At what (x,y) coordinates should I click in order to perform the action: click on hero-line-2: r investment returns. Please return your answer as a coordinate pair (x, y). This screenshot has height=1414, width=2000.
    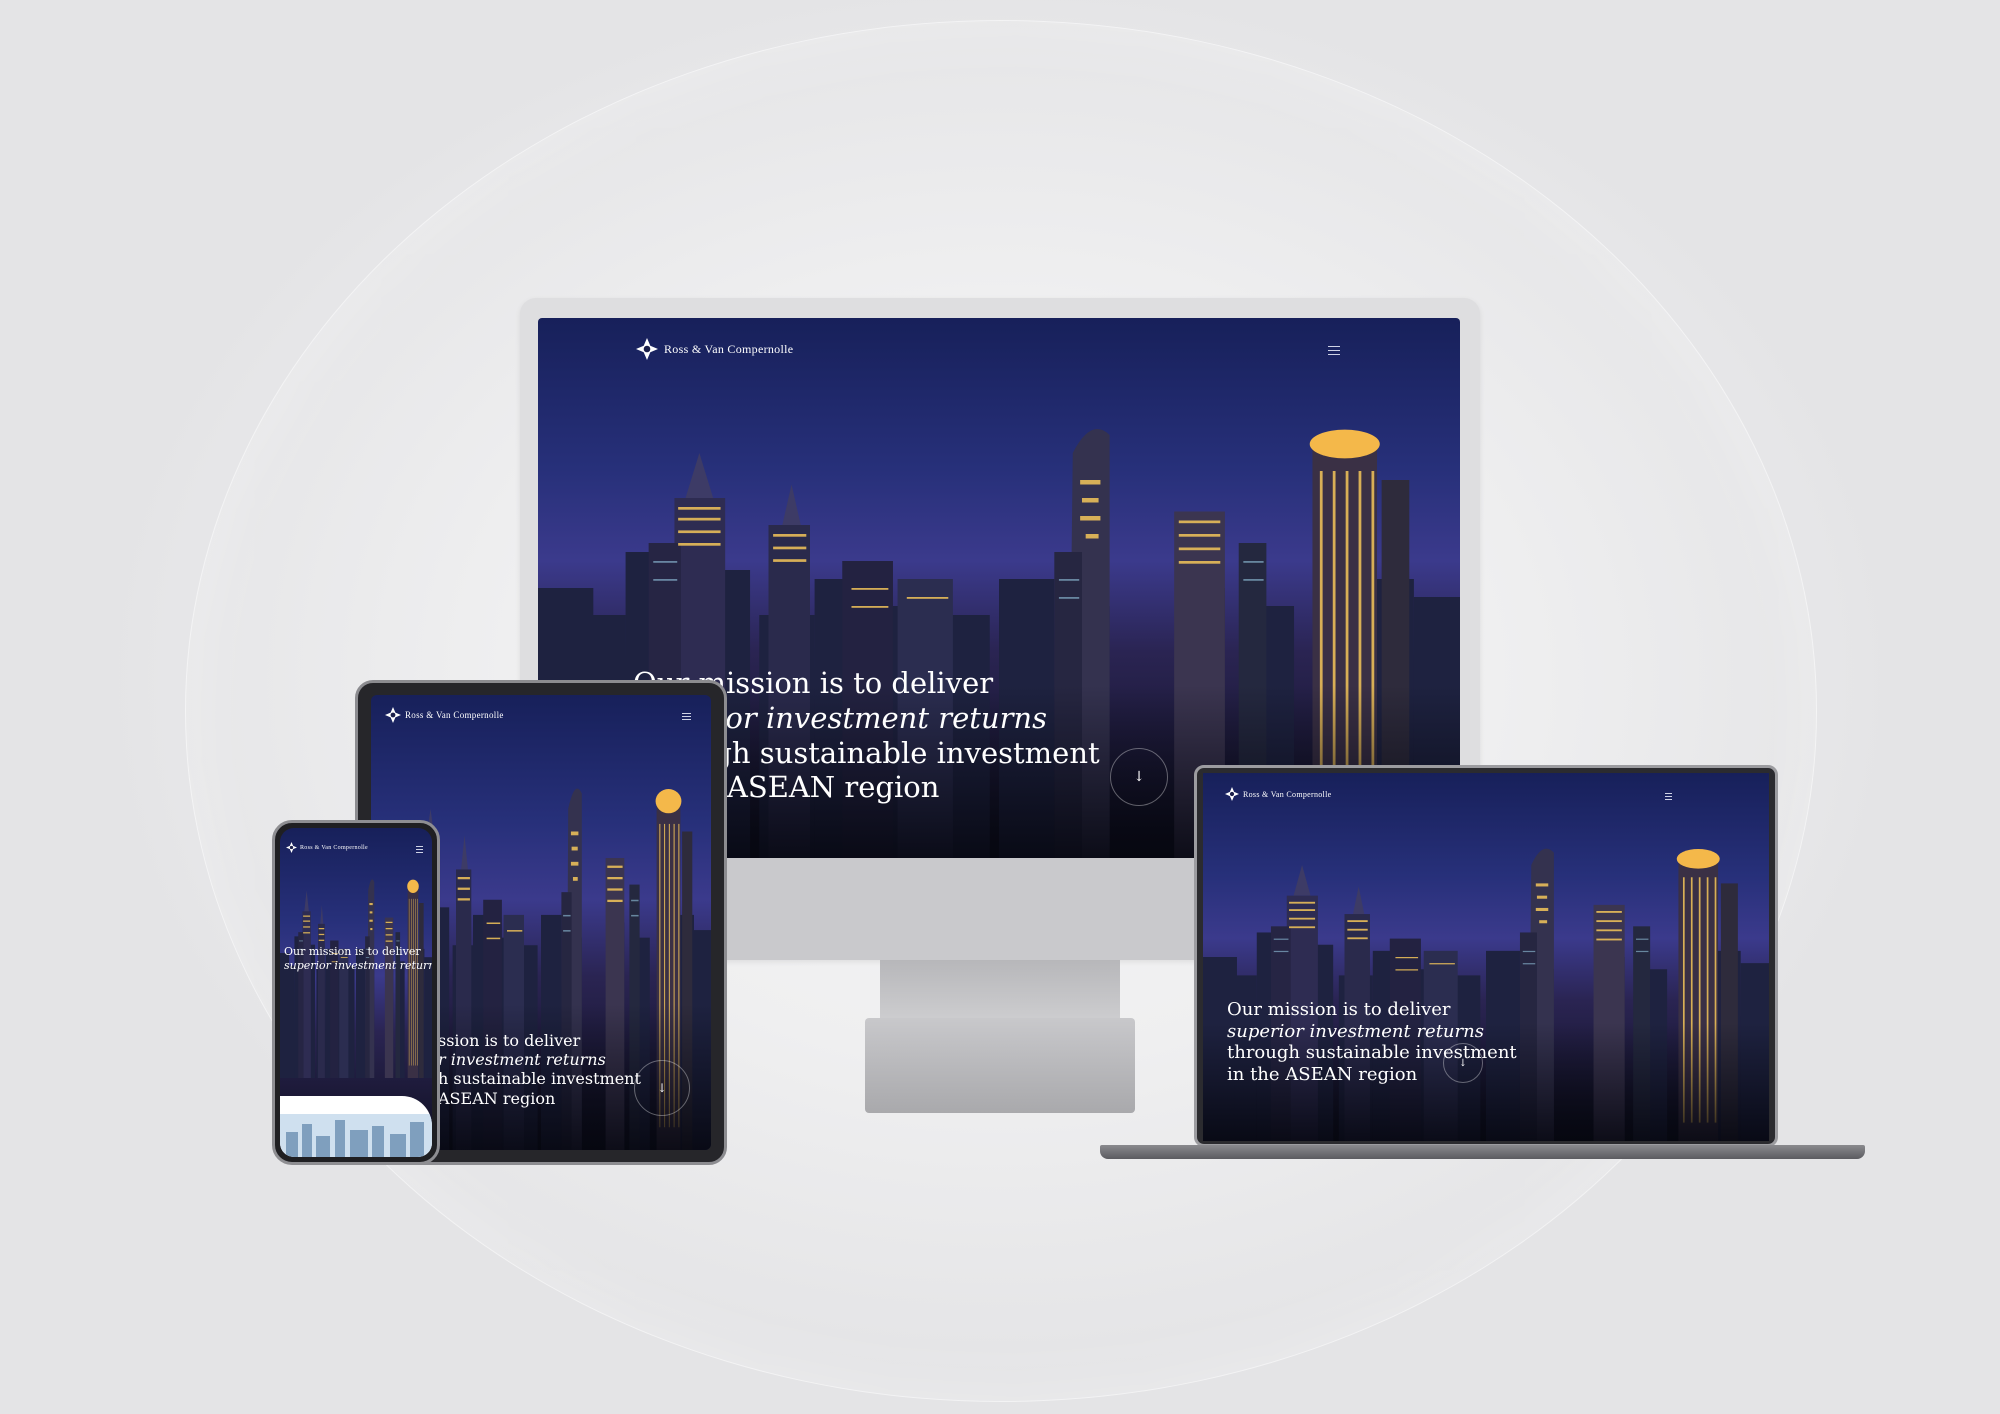
    Looking at the image, I should click on (522, 1060).